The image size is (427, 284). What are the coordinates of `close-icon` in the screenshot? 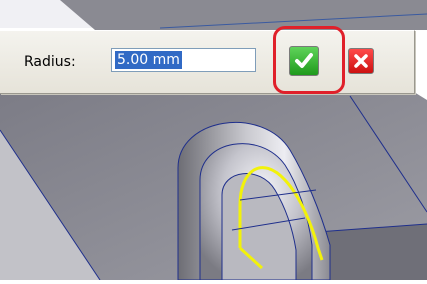 It's located at (361, 61).